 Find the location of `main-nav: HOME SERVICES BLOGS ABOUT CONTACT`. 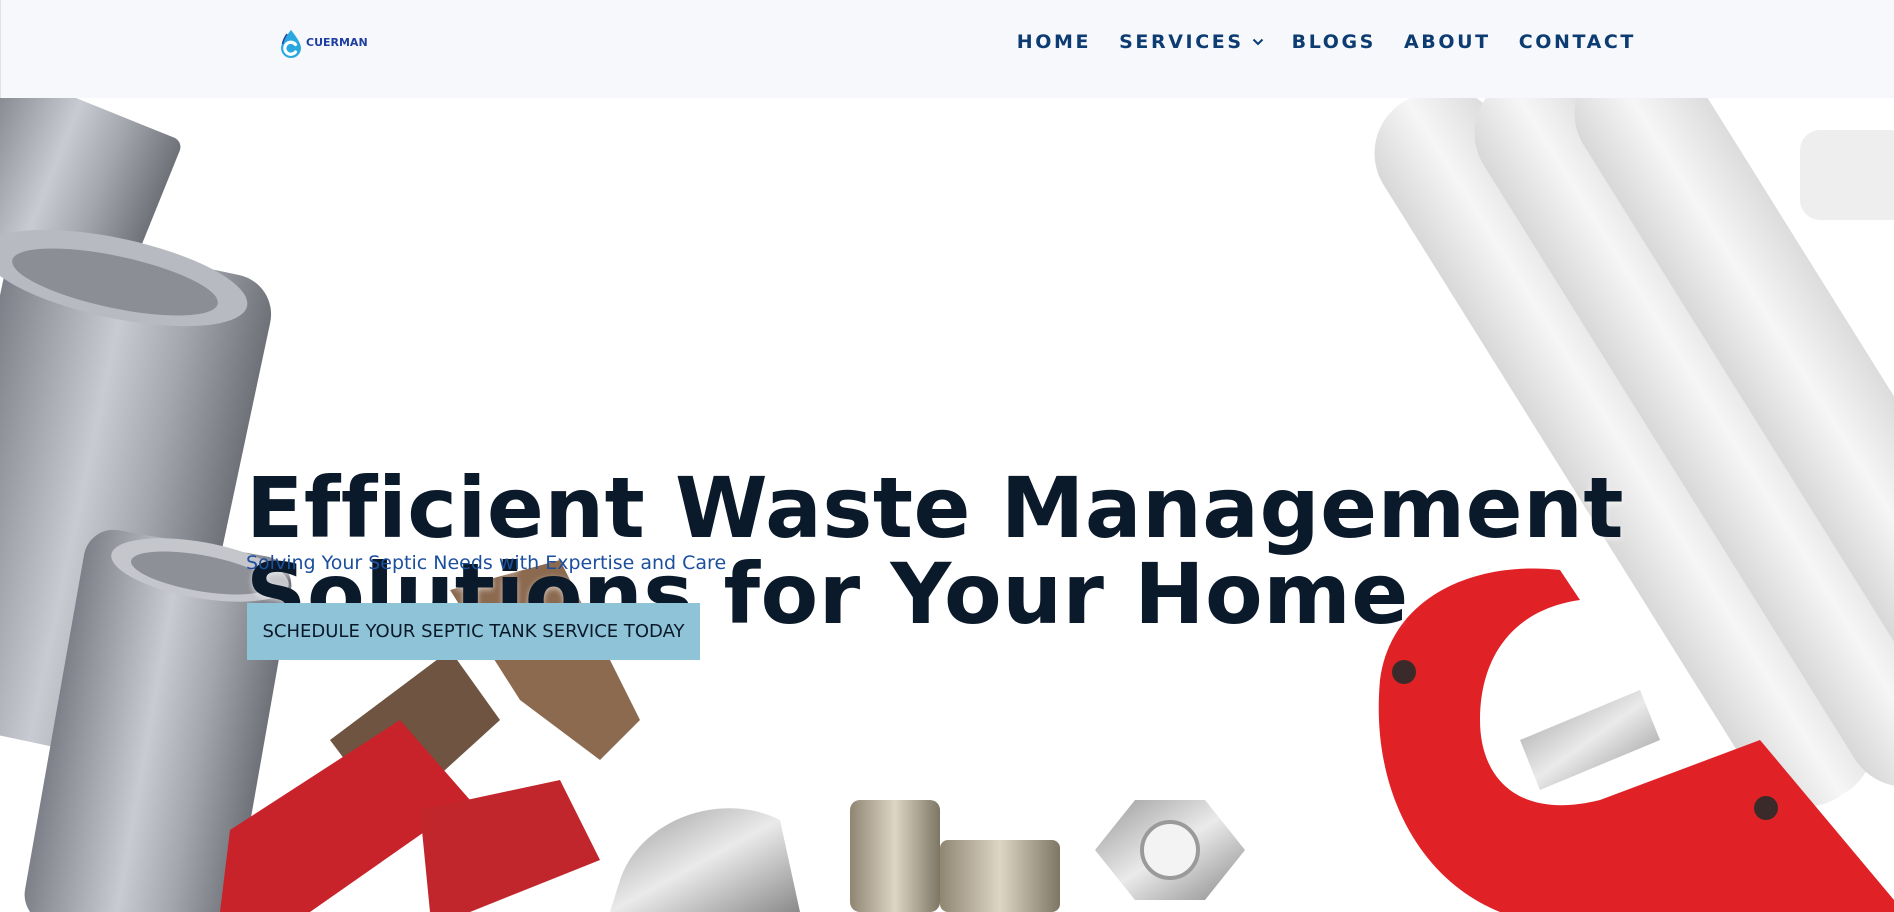

main-nav: HOME SERVICES BLOGS ABOUT CONTACT is located at coordinates (1312, 42).